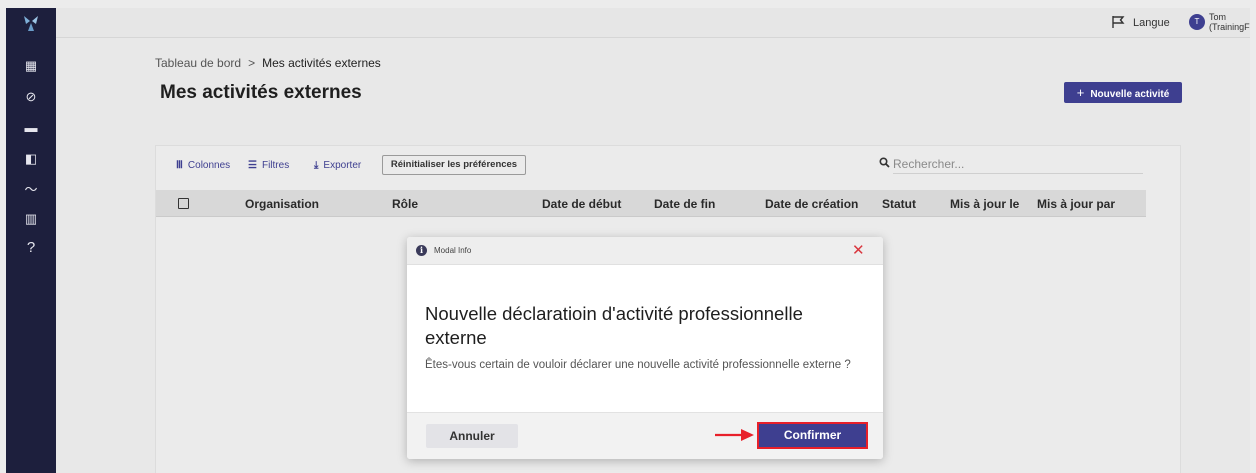 The height and width of the screenshot is (473, 1256). I want to click on new-activity-button: + Nouvelle activité, so click(1123, 92).